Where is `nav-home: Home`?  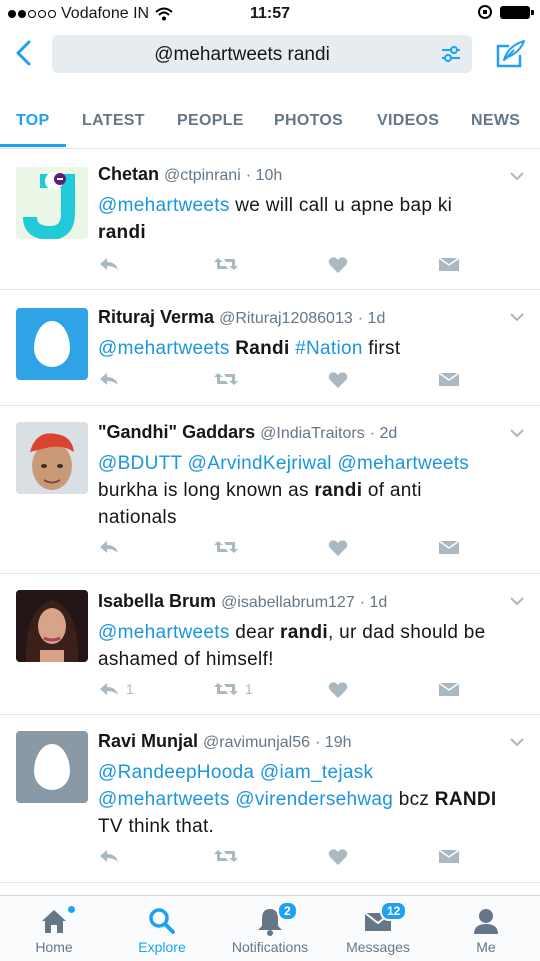 nav-home: Home is located at coordinates (54, 928).